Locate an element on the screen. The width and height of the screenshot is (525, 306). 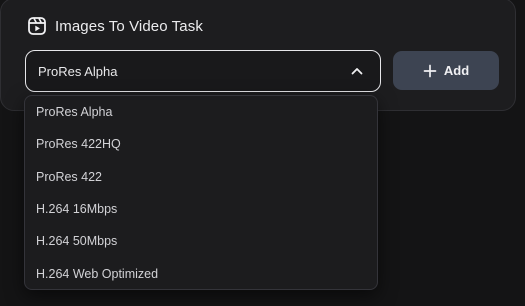
add-button: Add is located at coordinates (446, 70).